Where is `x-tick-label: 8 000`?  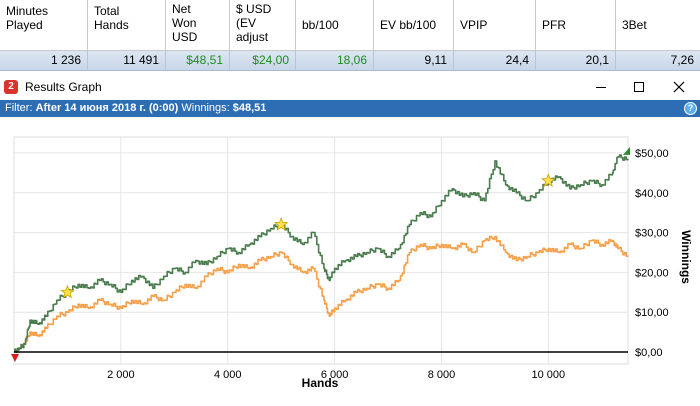
x-tick-label: 8 000 is located at coordinates (442, 375).